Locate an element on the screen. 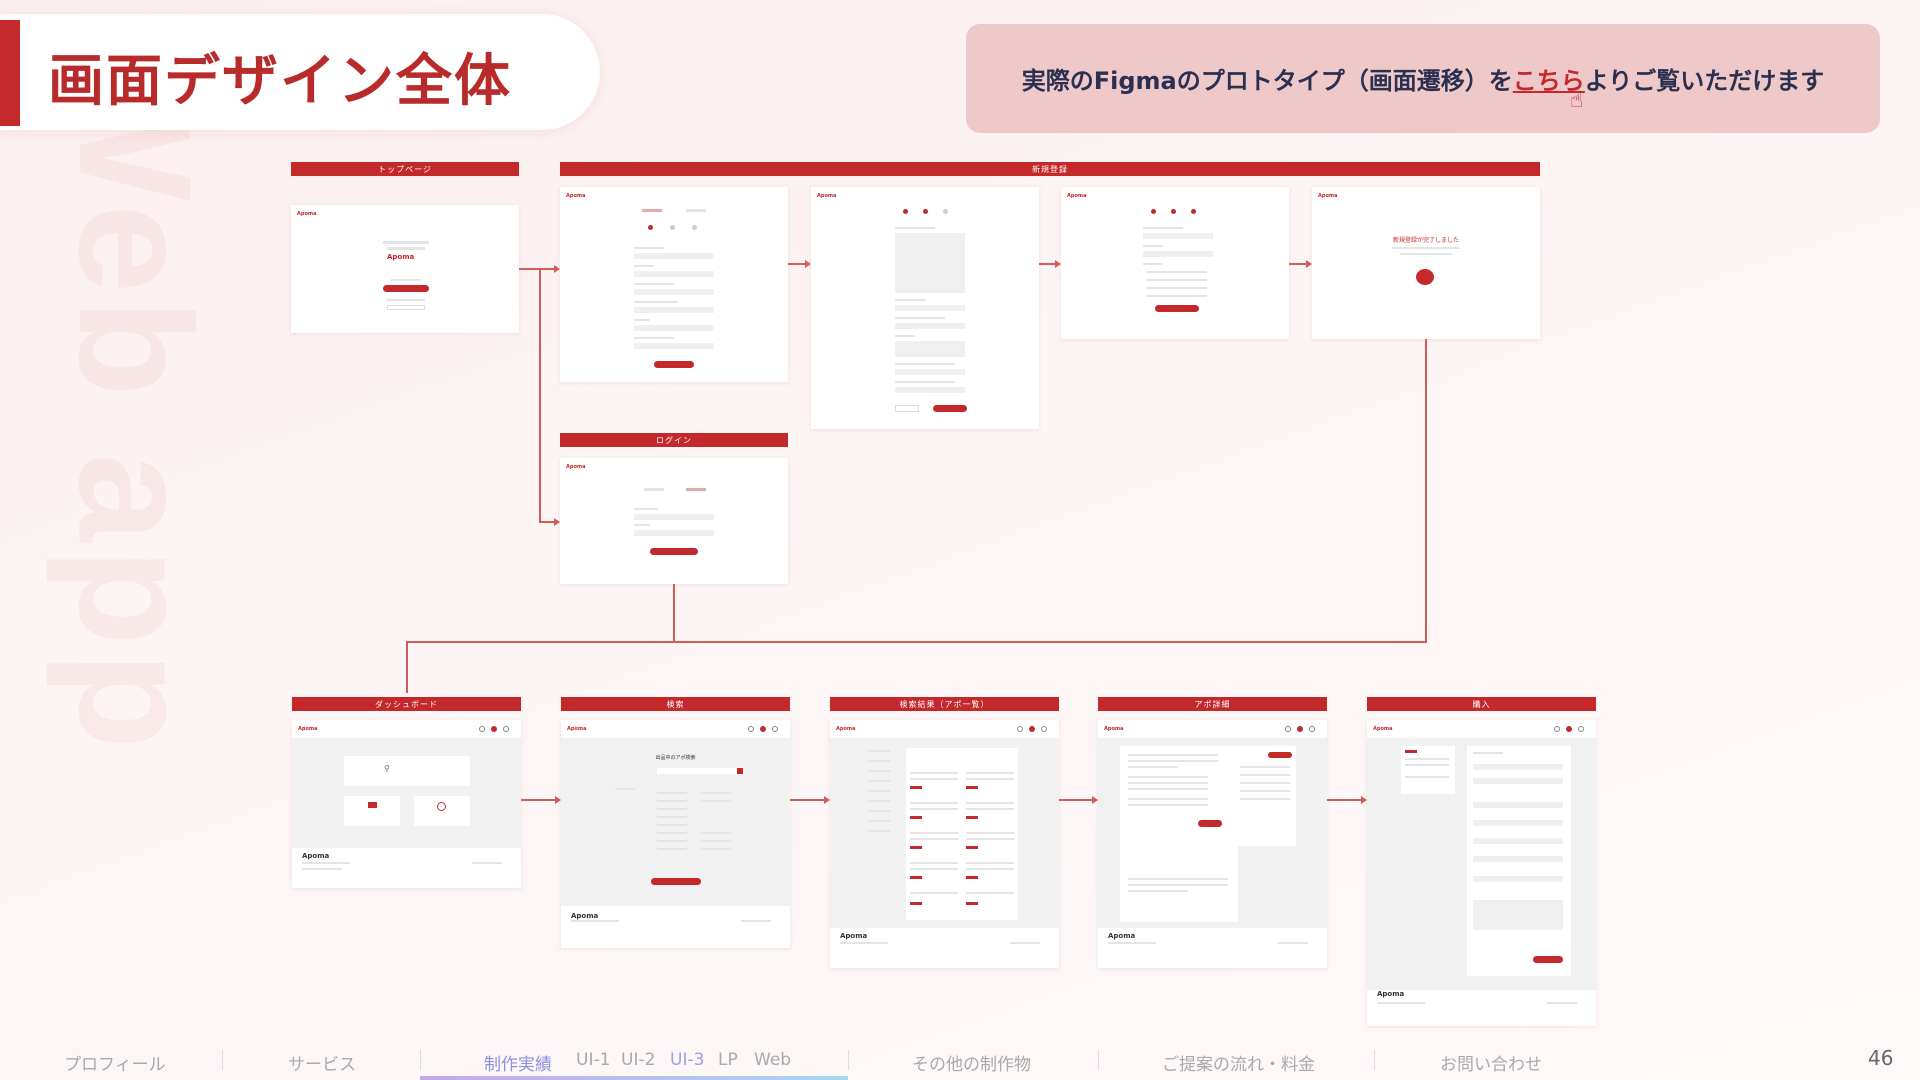 This screenshot has width=1920, height=1080. nav-item-contact: お問い合わせ is located at coordinates (1491, 1062).